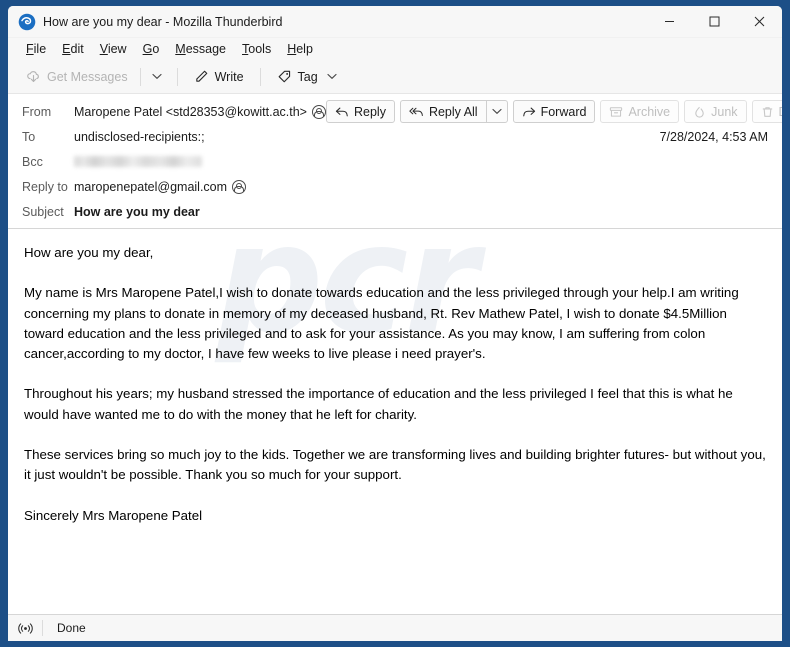  I want to click on from-value: Maropene Patel <std28353@kowitt.ac.th>, so click(200, 111).